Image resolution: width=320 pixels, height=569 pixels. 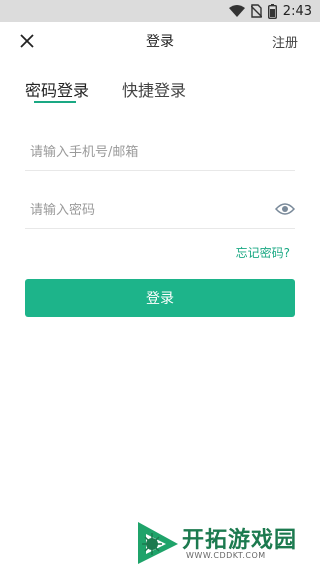 What do you see at coordinates (285, 208) in the screenshot?
I see `eye-icon` at bounding box center [285, 208].